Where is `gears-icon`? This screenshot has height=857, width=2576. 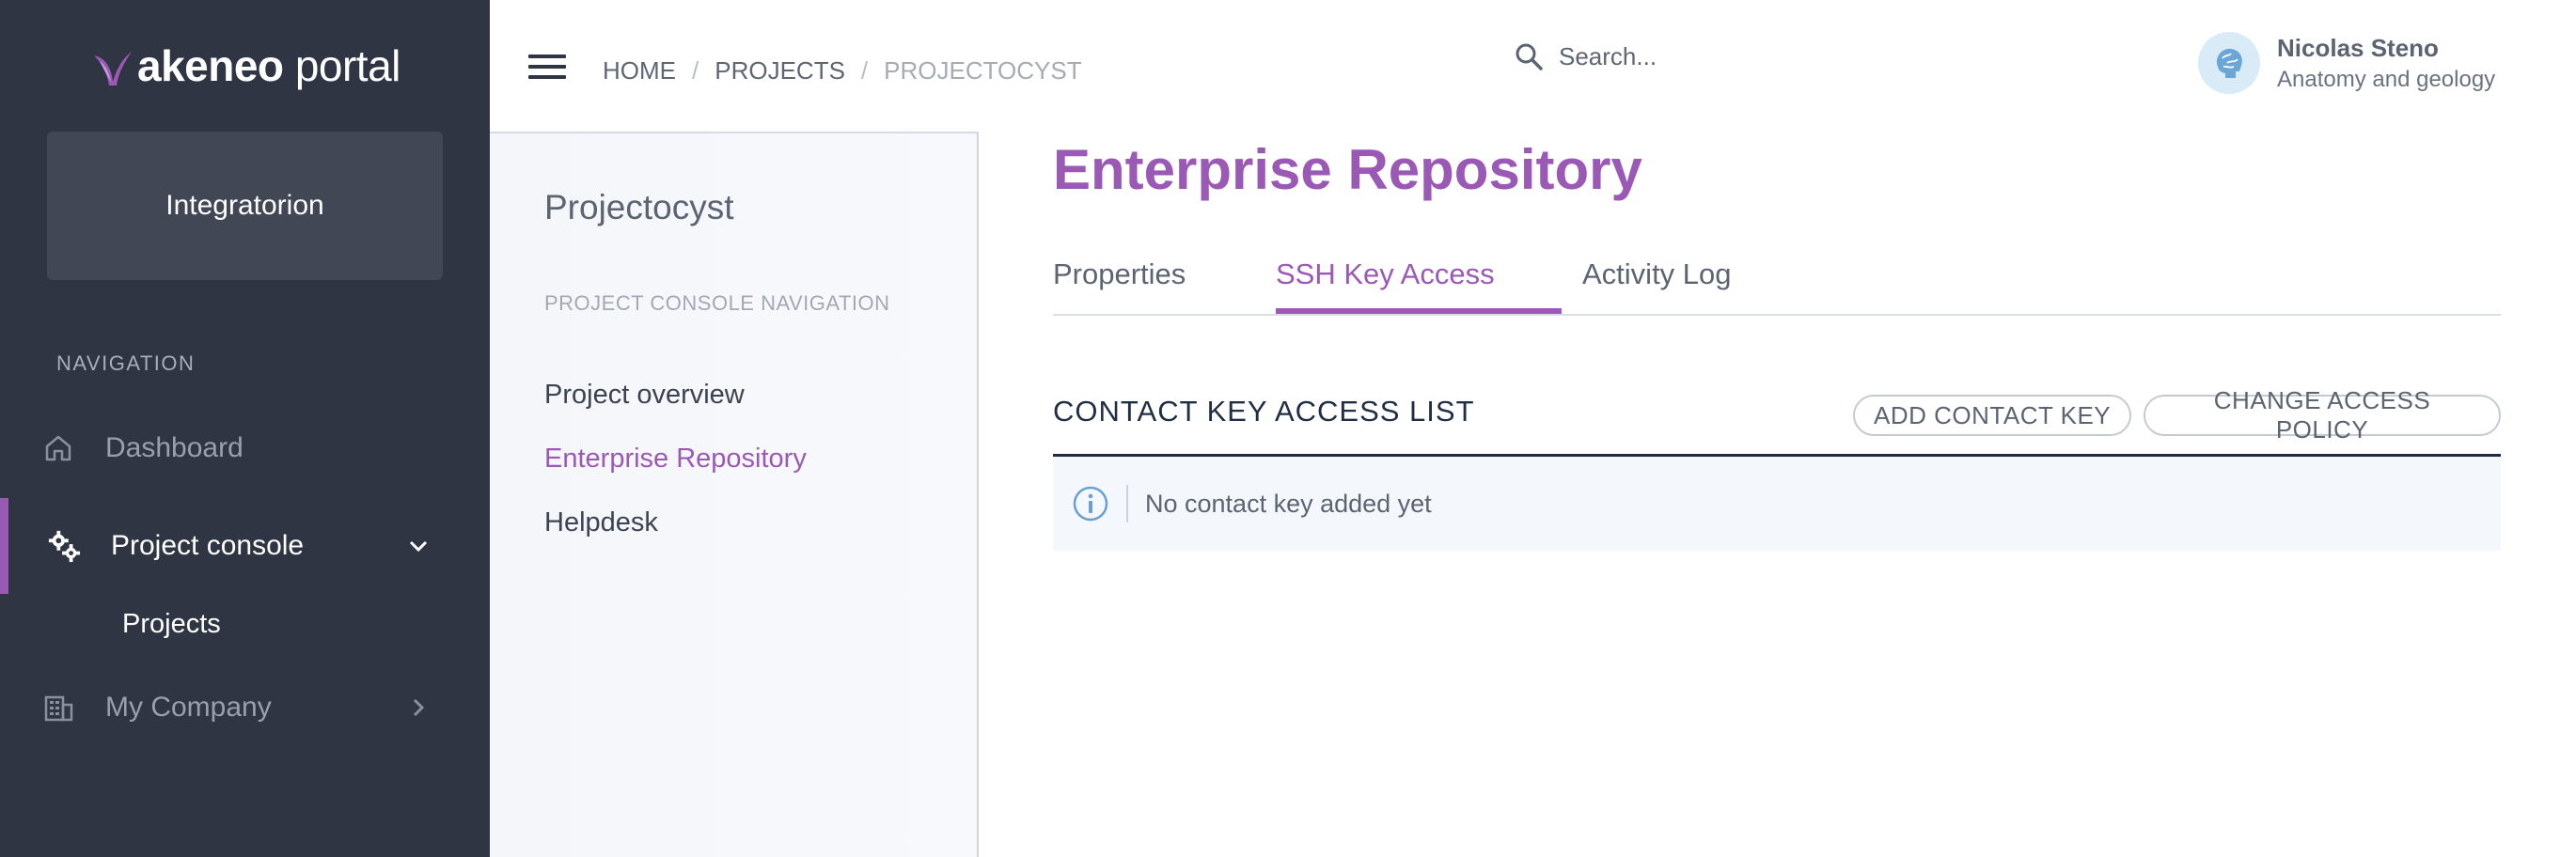 gears-icon is located at coordinates (64, 546).